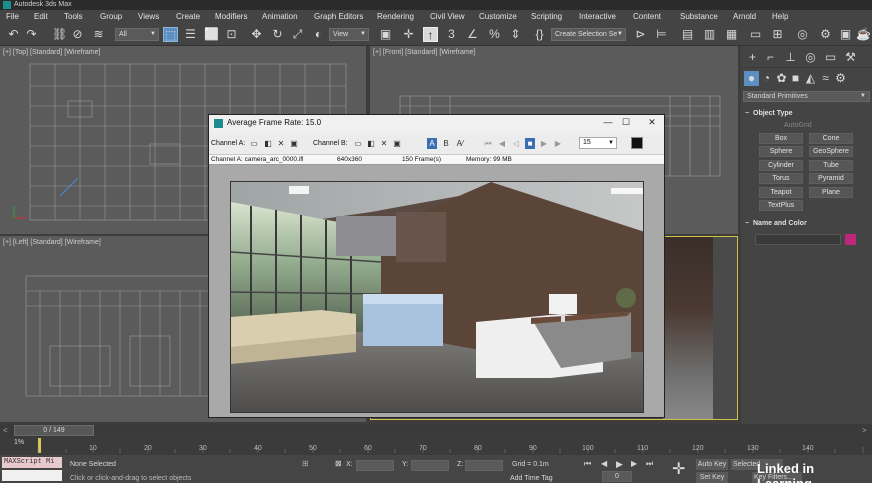 Image resolution: width=872 pixels, height=483 pixels. I want to click on menu-views: Views, so click(148, 16).